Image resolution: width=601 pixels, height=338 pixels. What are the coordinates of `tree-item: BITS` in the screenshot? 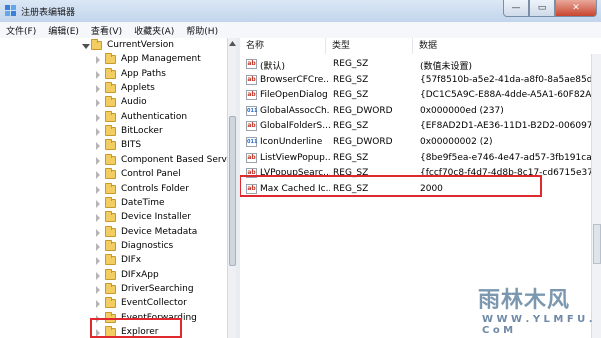 It's located at (113, 146).